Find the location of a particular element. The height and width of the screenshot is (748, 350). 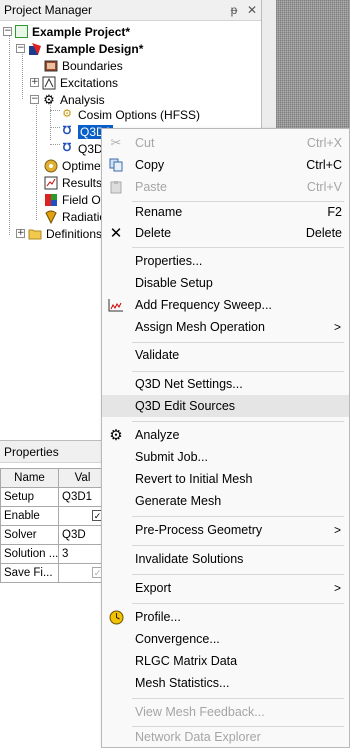

tree-node-design: − Example Design* is located at coordinates (79, 48).